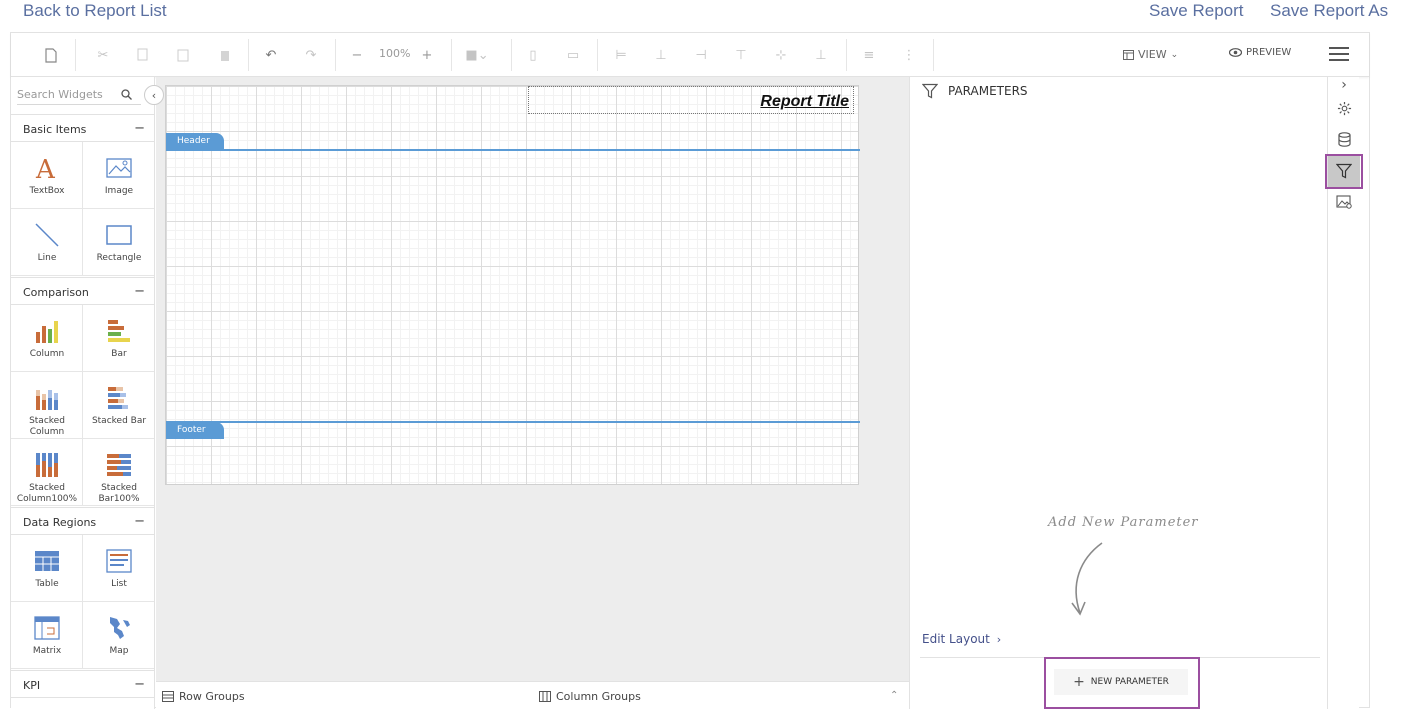 This screenshot has height=714, width=1406. I want to click on svg-text: A, so click(45, 168).